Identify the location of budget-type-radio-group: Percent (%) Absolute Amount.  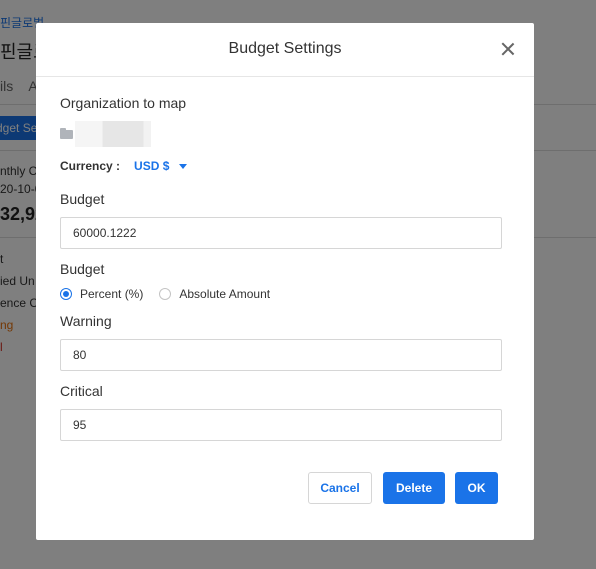
(285, 294).